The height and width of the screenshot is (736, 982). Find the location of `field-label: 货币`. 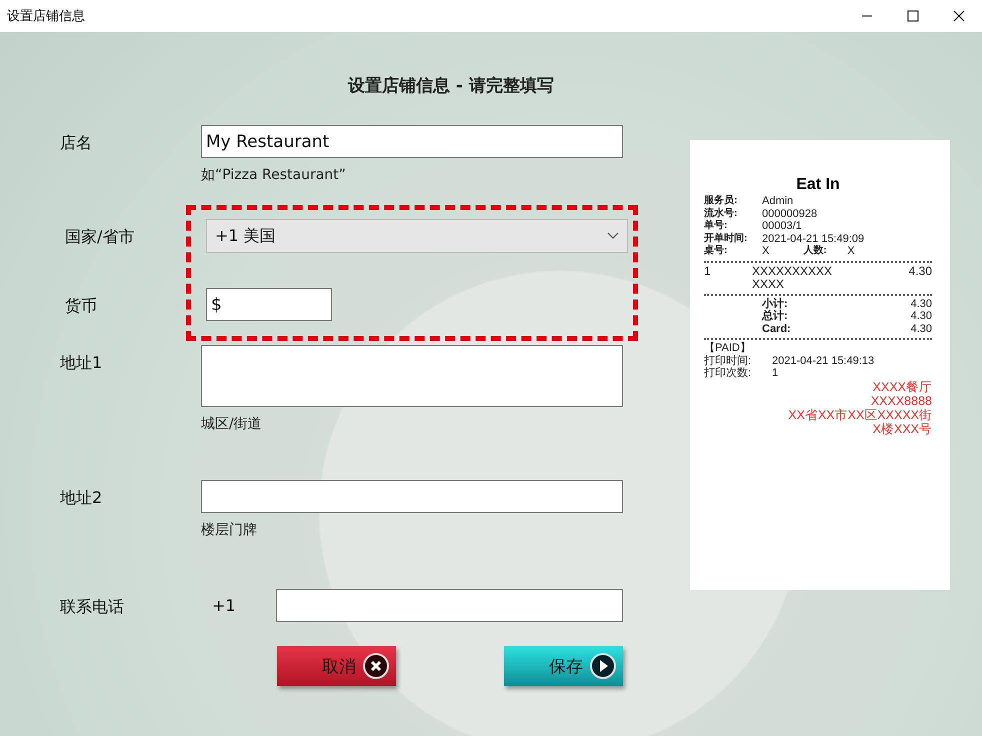

field-label: 货币 is located at coordinates (81, 306).